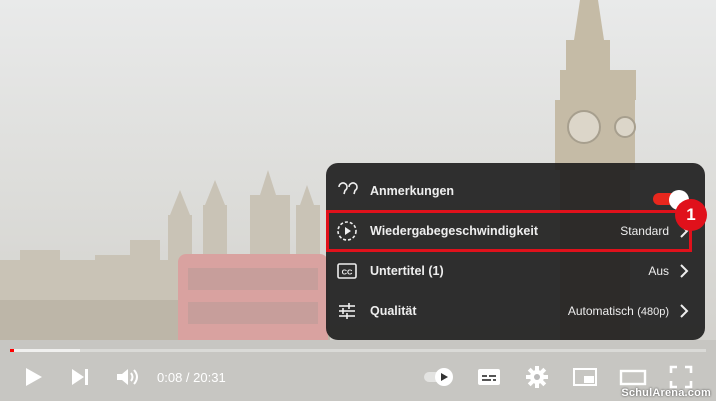  I want to click on menu-item-annotations: Anmerkungen, so click(515, 191).